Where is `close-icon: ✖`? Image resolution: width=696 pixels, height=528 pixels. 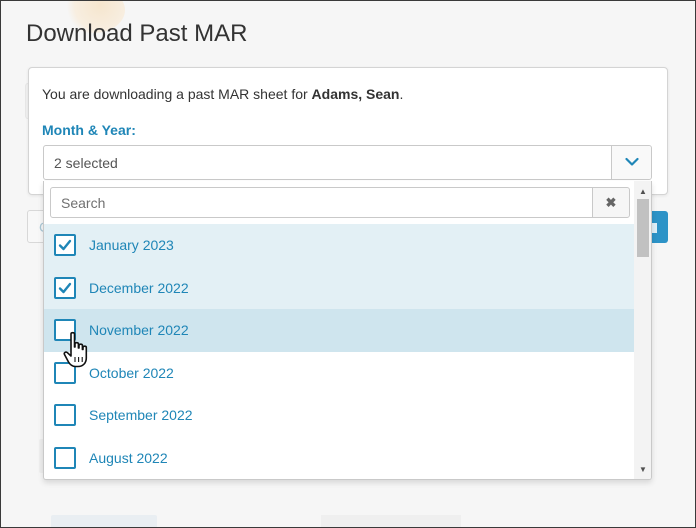
close-icon: ✖ is located at coordinates (611, 202).